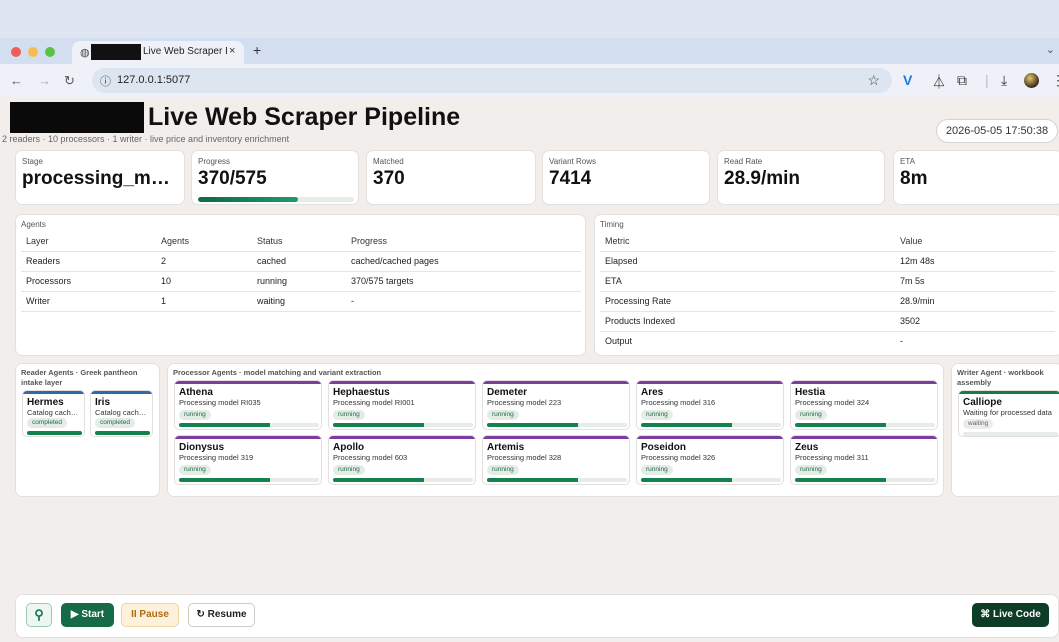 Image resolution: width=1059 pixels, height=642 pixels. What do you see at coordinates (652, 392) in the screenshot?
I see `agent-name: Ares` at bounding box center [652, 392].